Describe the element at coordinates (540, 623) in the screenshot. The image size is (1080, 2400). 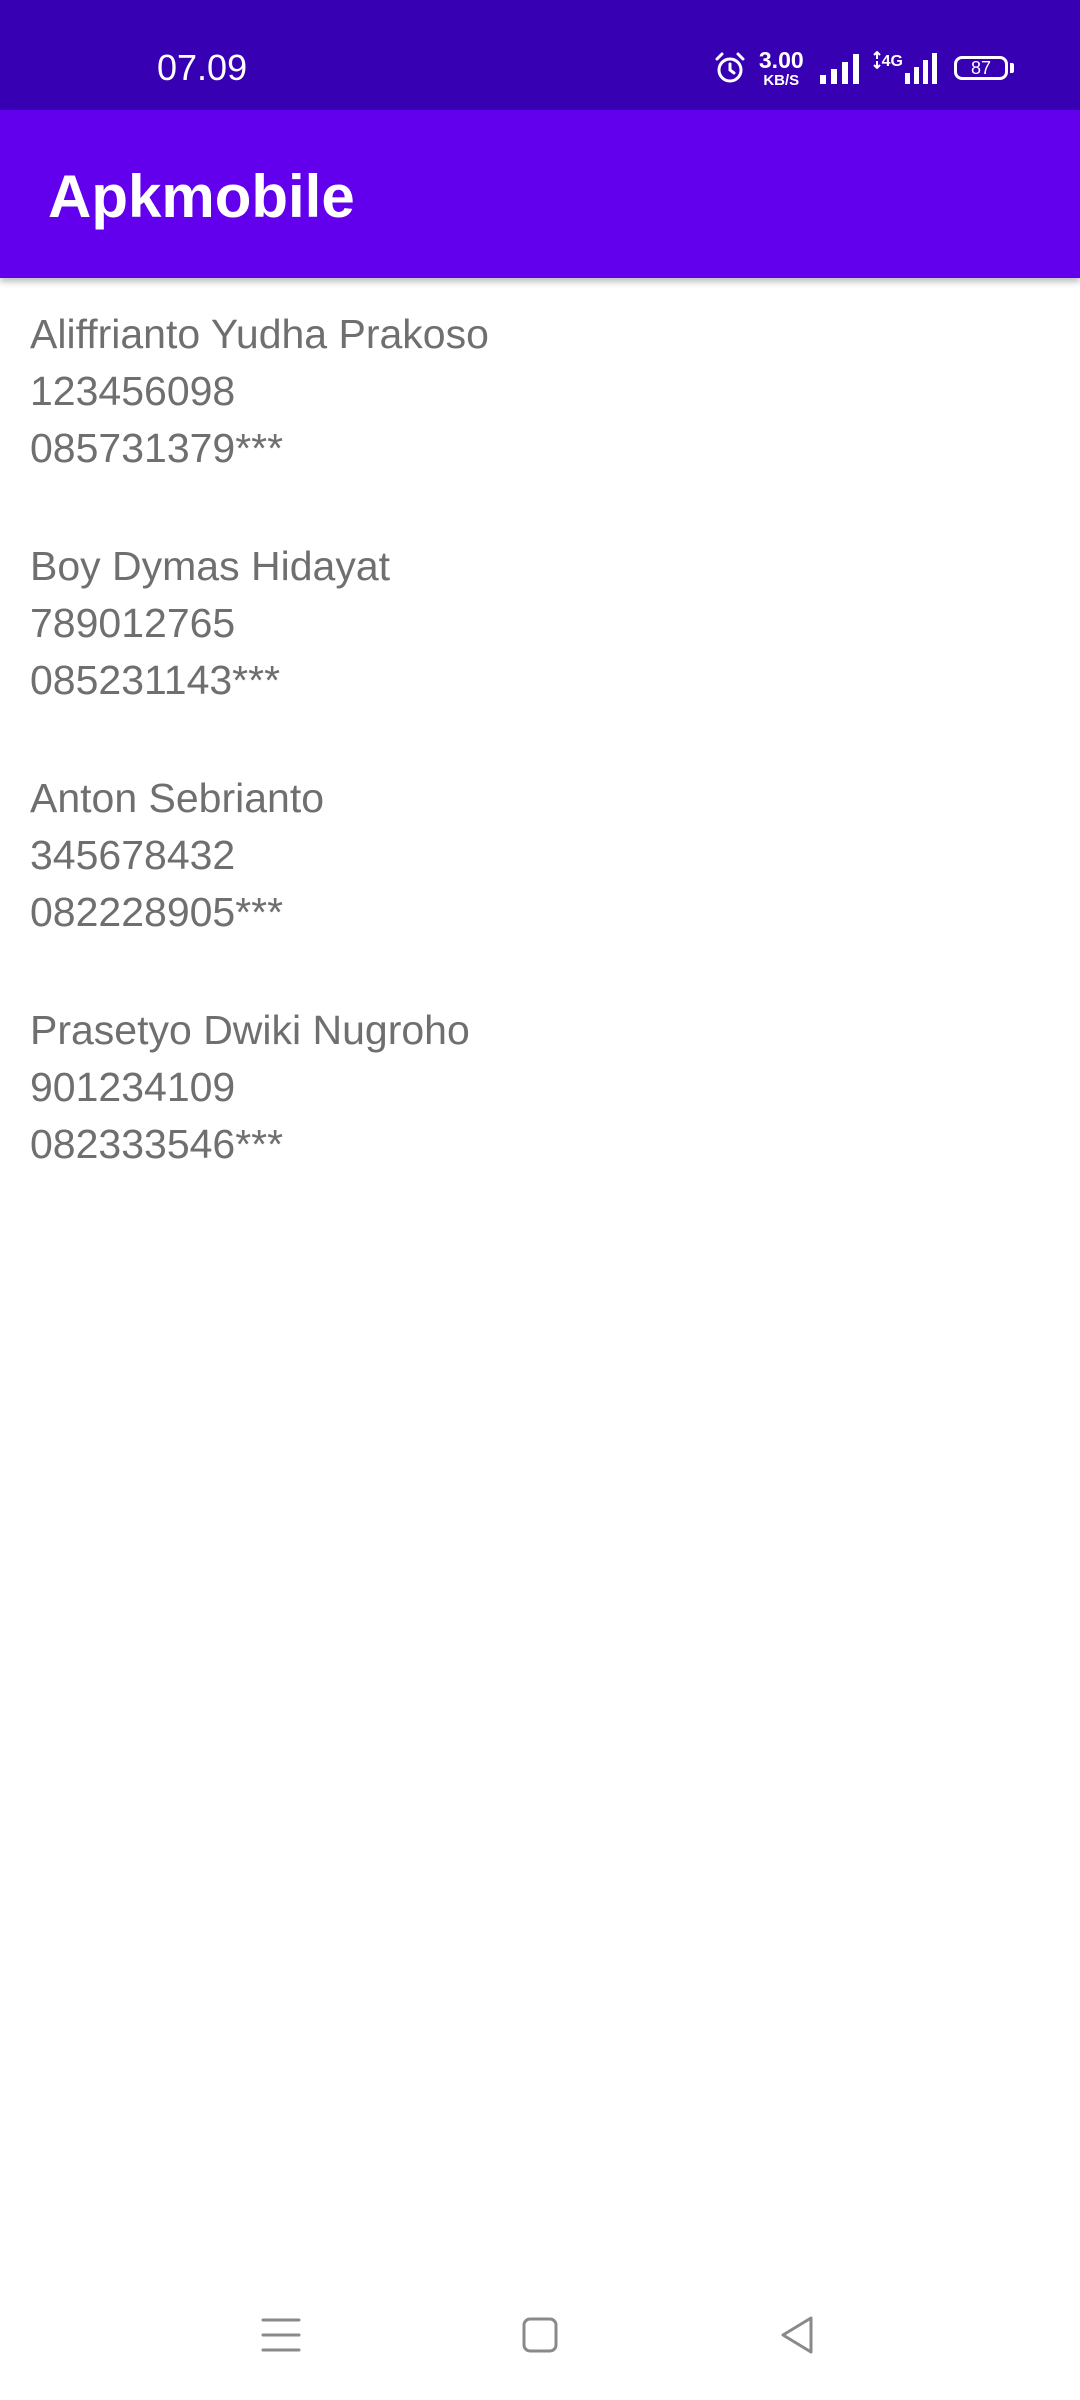
I see `list-item: Boy Dymas Hidayat 789012765 085231143***` at that location.